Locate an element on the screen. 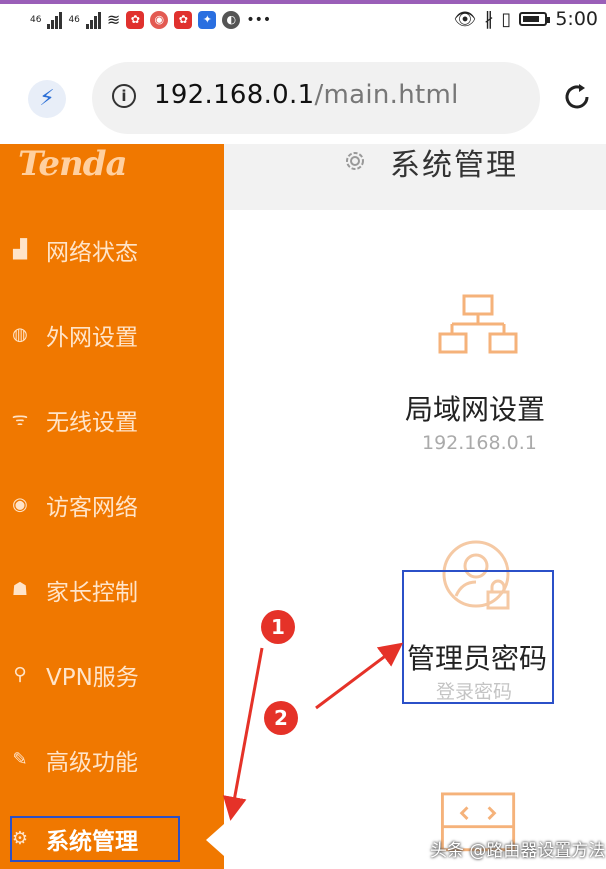  sidebar-item-label: 网络状态 is located at coordinates (92, 253).